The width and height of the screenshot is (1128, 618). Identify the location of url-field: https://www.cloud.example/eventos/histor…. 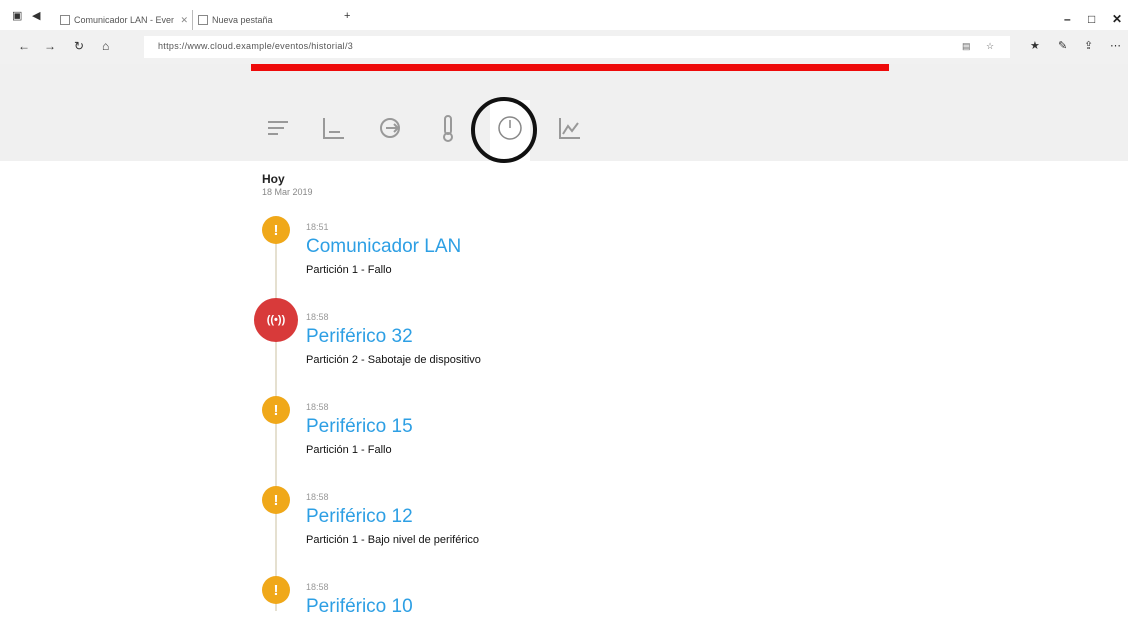
(577, 47).